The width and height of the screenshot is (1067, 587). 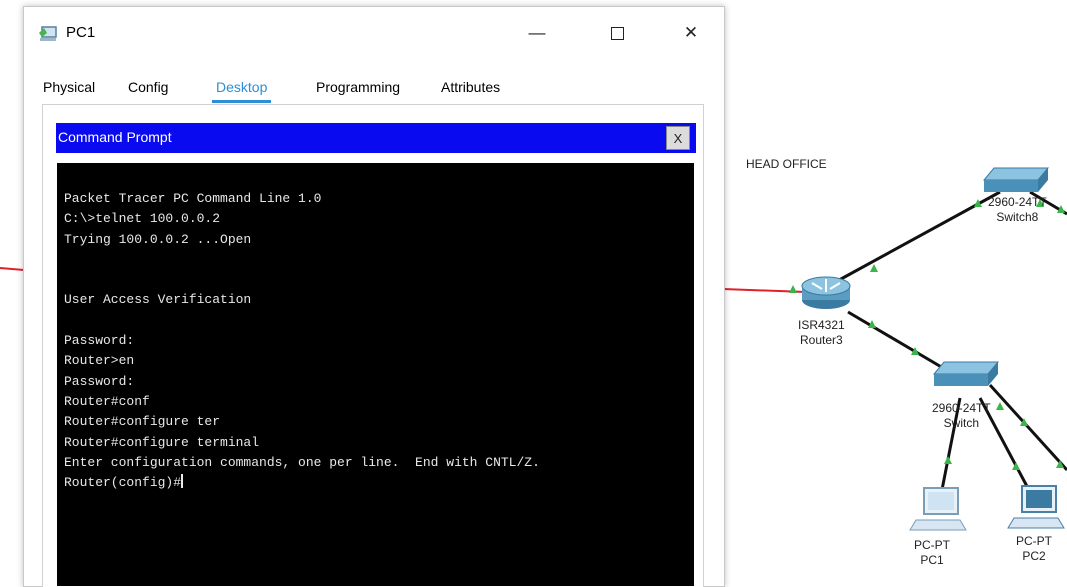 I want to click on device-model: ISR4321, so click(x=821, y=325).